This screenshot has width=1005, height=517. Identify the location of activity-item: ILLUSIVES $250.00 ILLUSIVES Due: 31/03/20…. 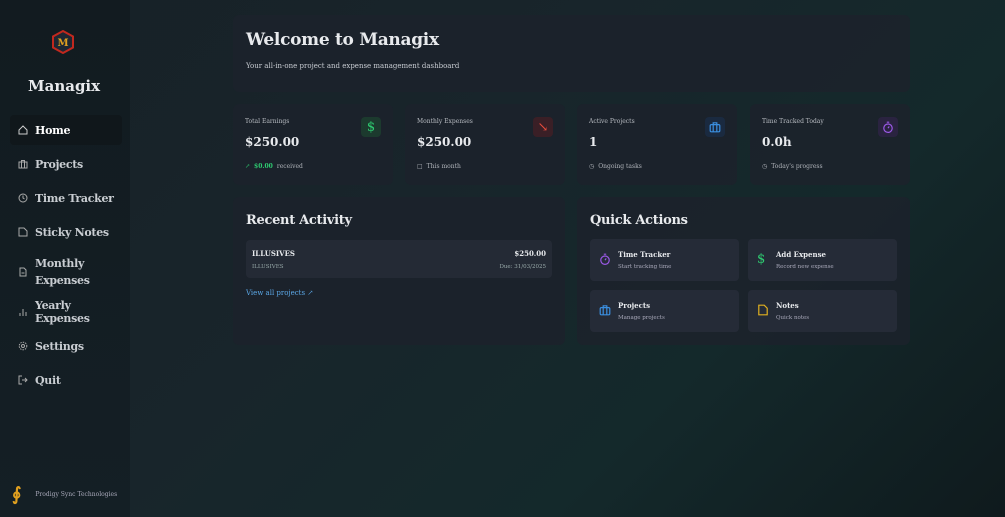
(399, 259).